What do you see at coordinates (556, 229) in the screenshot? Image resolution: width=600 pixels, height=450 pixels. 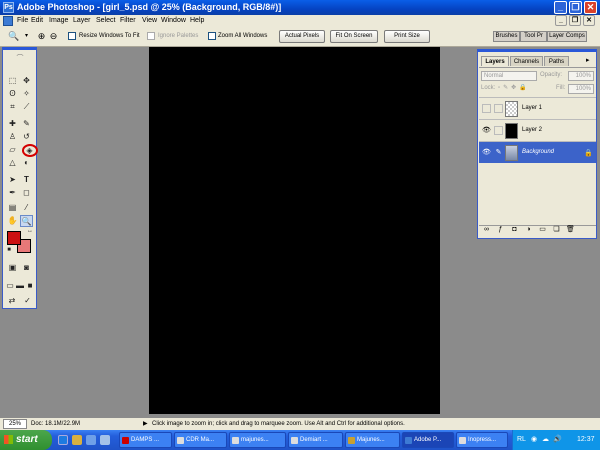 I see `new-layer-icon: ❏` at bounding box center [556, 229].